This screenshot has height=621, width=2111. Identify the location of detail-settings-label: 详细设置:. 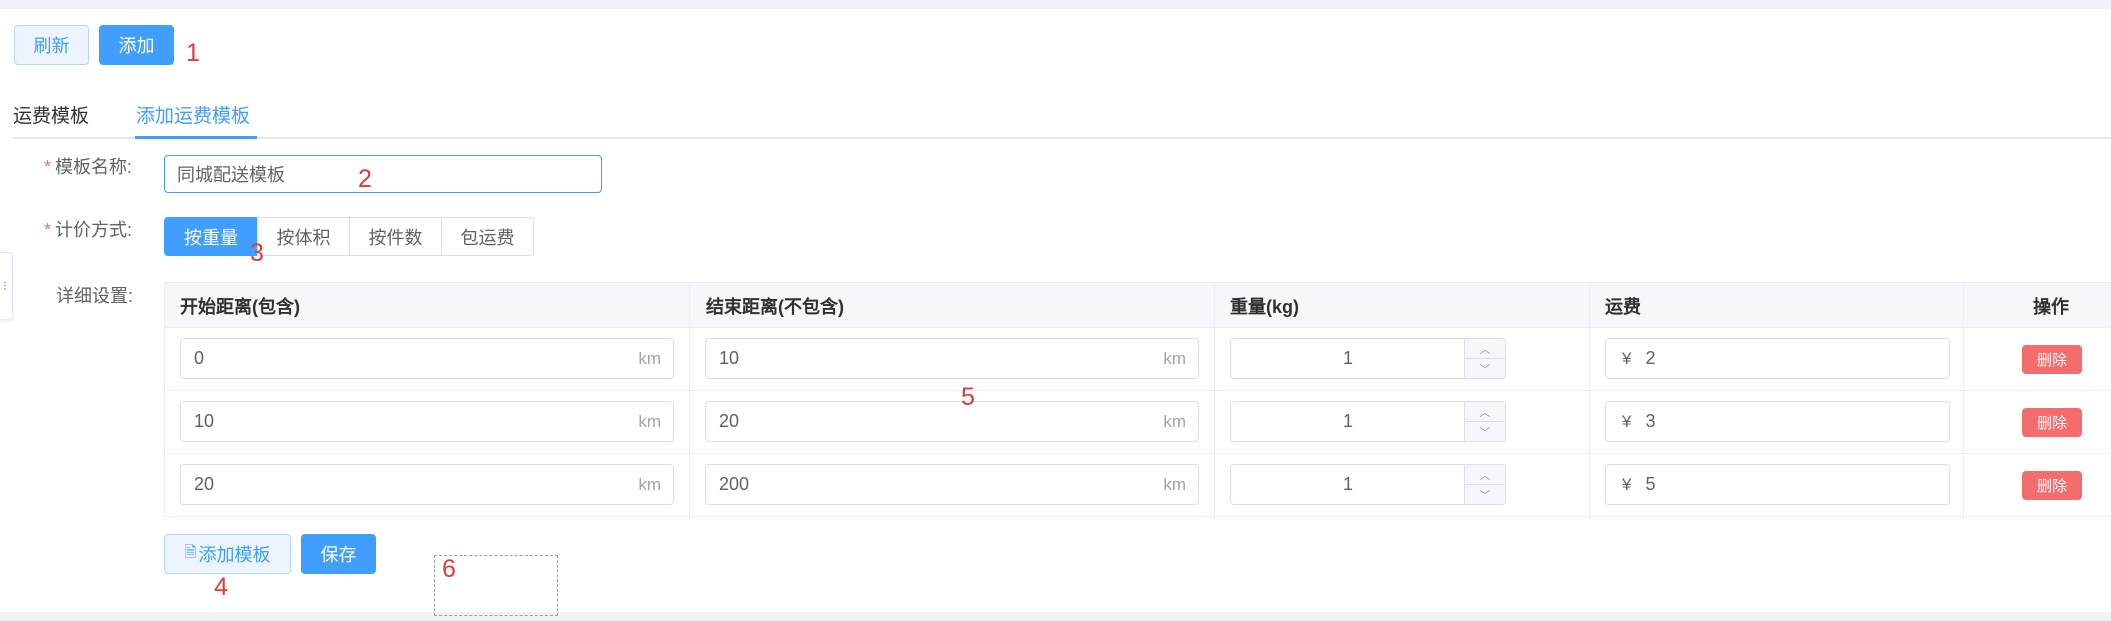
(95, 296).